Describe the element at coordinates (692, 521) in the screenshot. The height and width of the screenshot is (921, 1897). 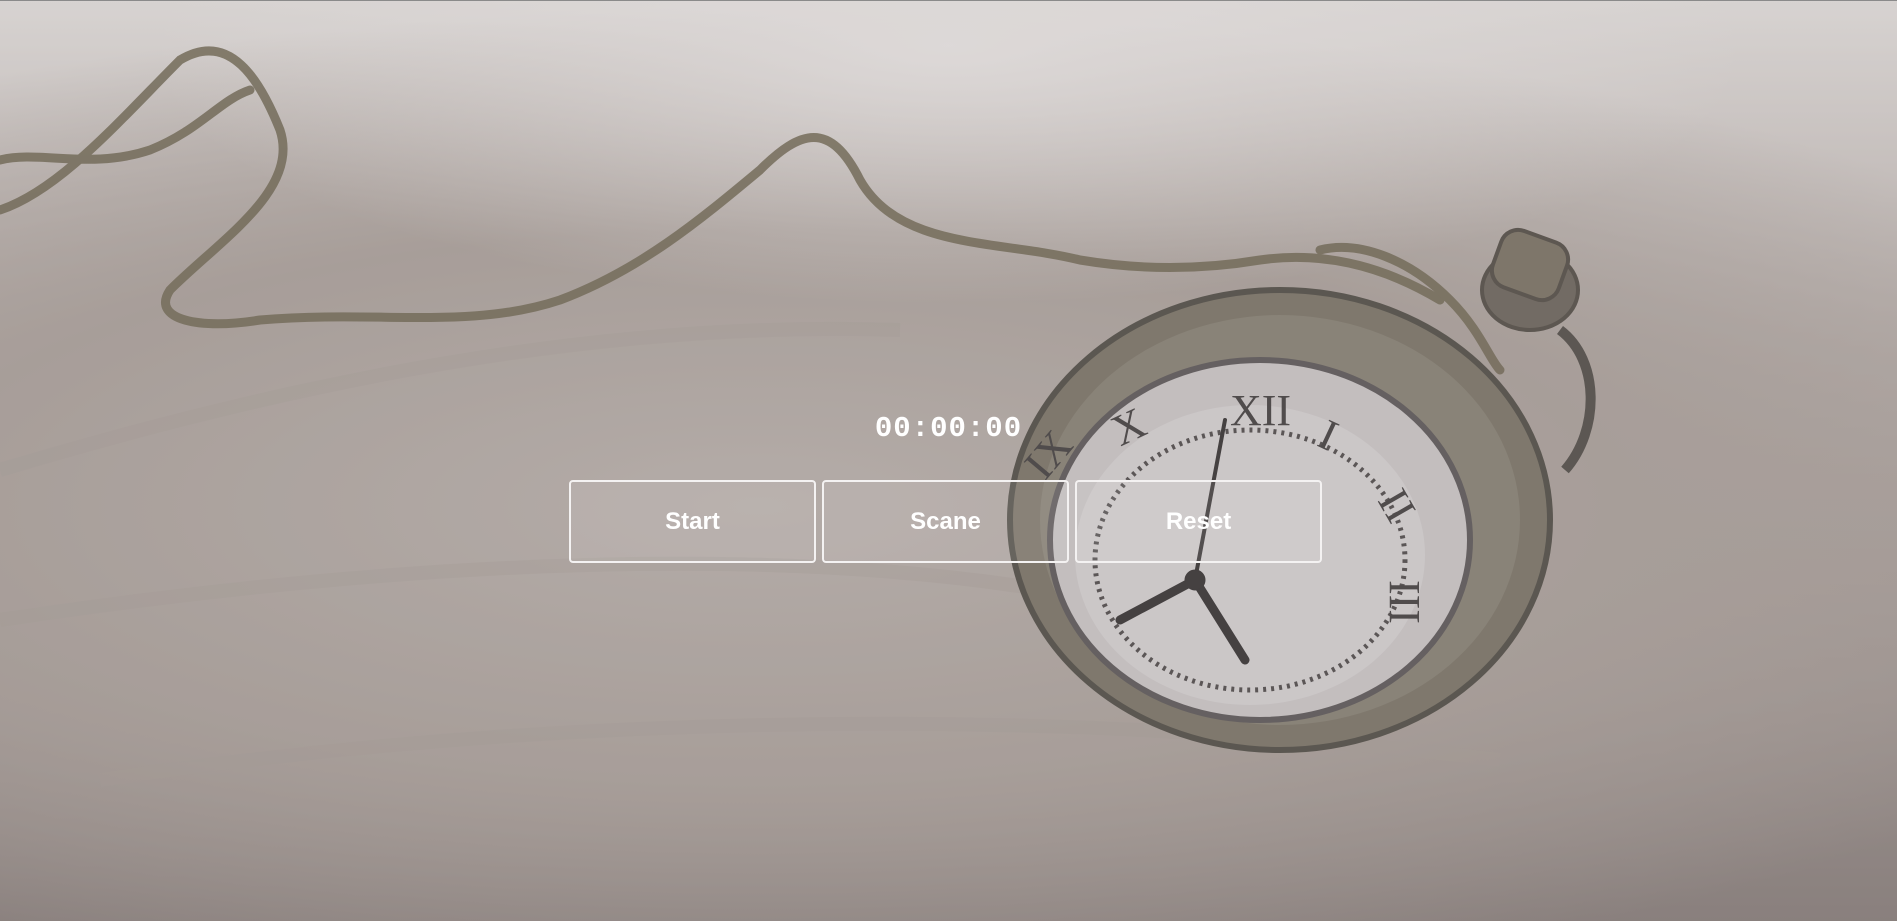
I see `start-button: Start` at that location.